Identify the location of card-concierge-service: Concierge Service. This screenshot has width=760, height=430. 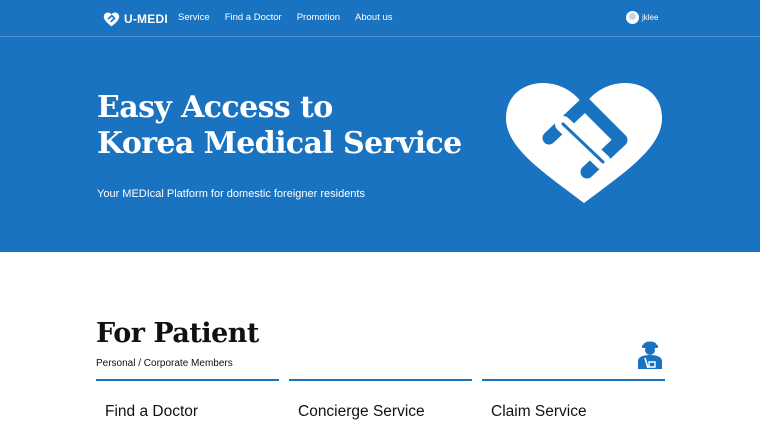
(380, 404).